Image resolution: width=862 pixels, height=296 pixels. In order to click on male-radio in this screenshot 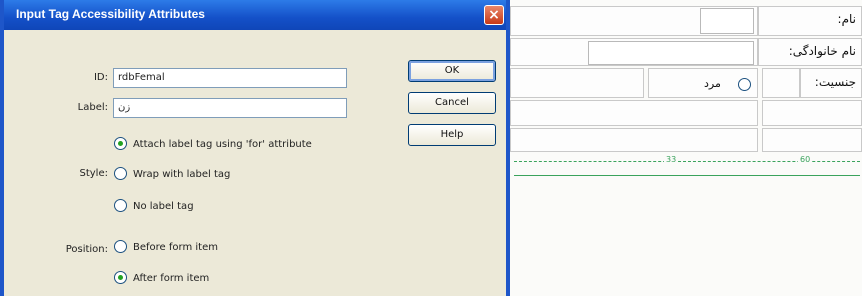, I will do `click(744, 84)`.